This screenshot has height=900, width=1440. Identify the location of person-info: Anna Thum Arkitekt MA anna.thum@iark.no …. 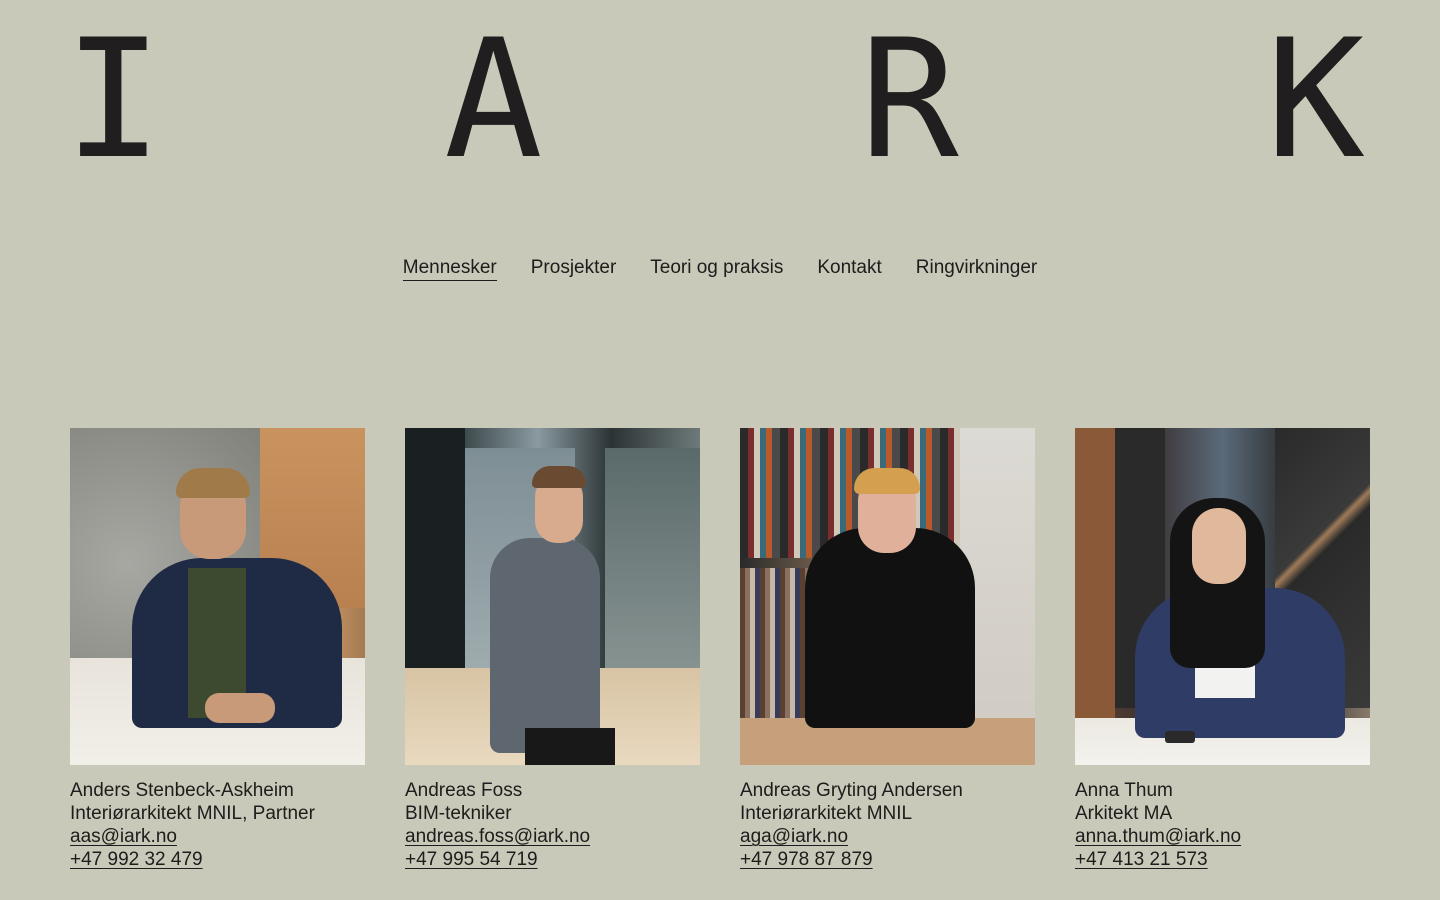
(1222, 825).